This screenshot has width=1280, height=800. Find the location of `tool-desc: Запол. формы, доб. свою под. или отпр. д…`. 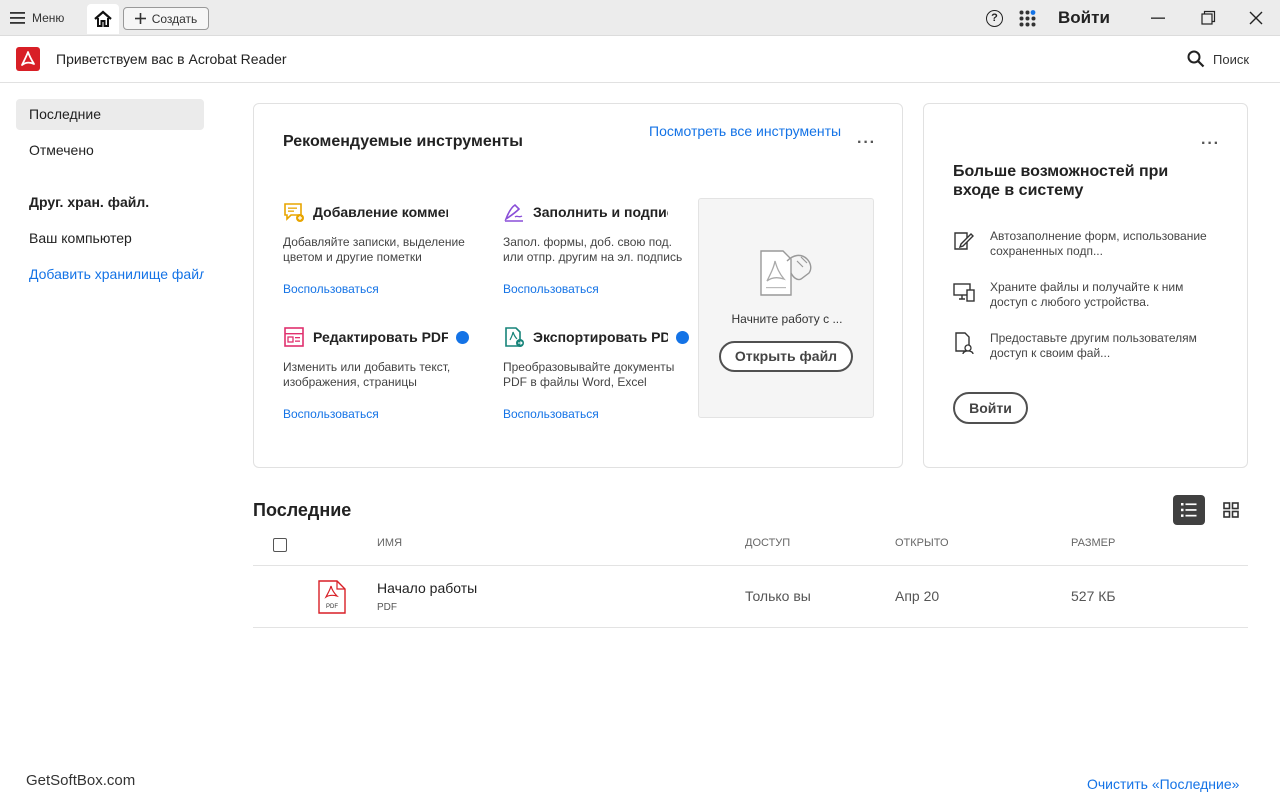

tool-desc: Запол. формы, доб. свою под. или отпр. д… is located at coordinates (593, 249).